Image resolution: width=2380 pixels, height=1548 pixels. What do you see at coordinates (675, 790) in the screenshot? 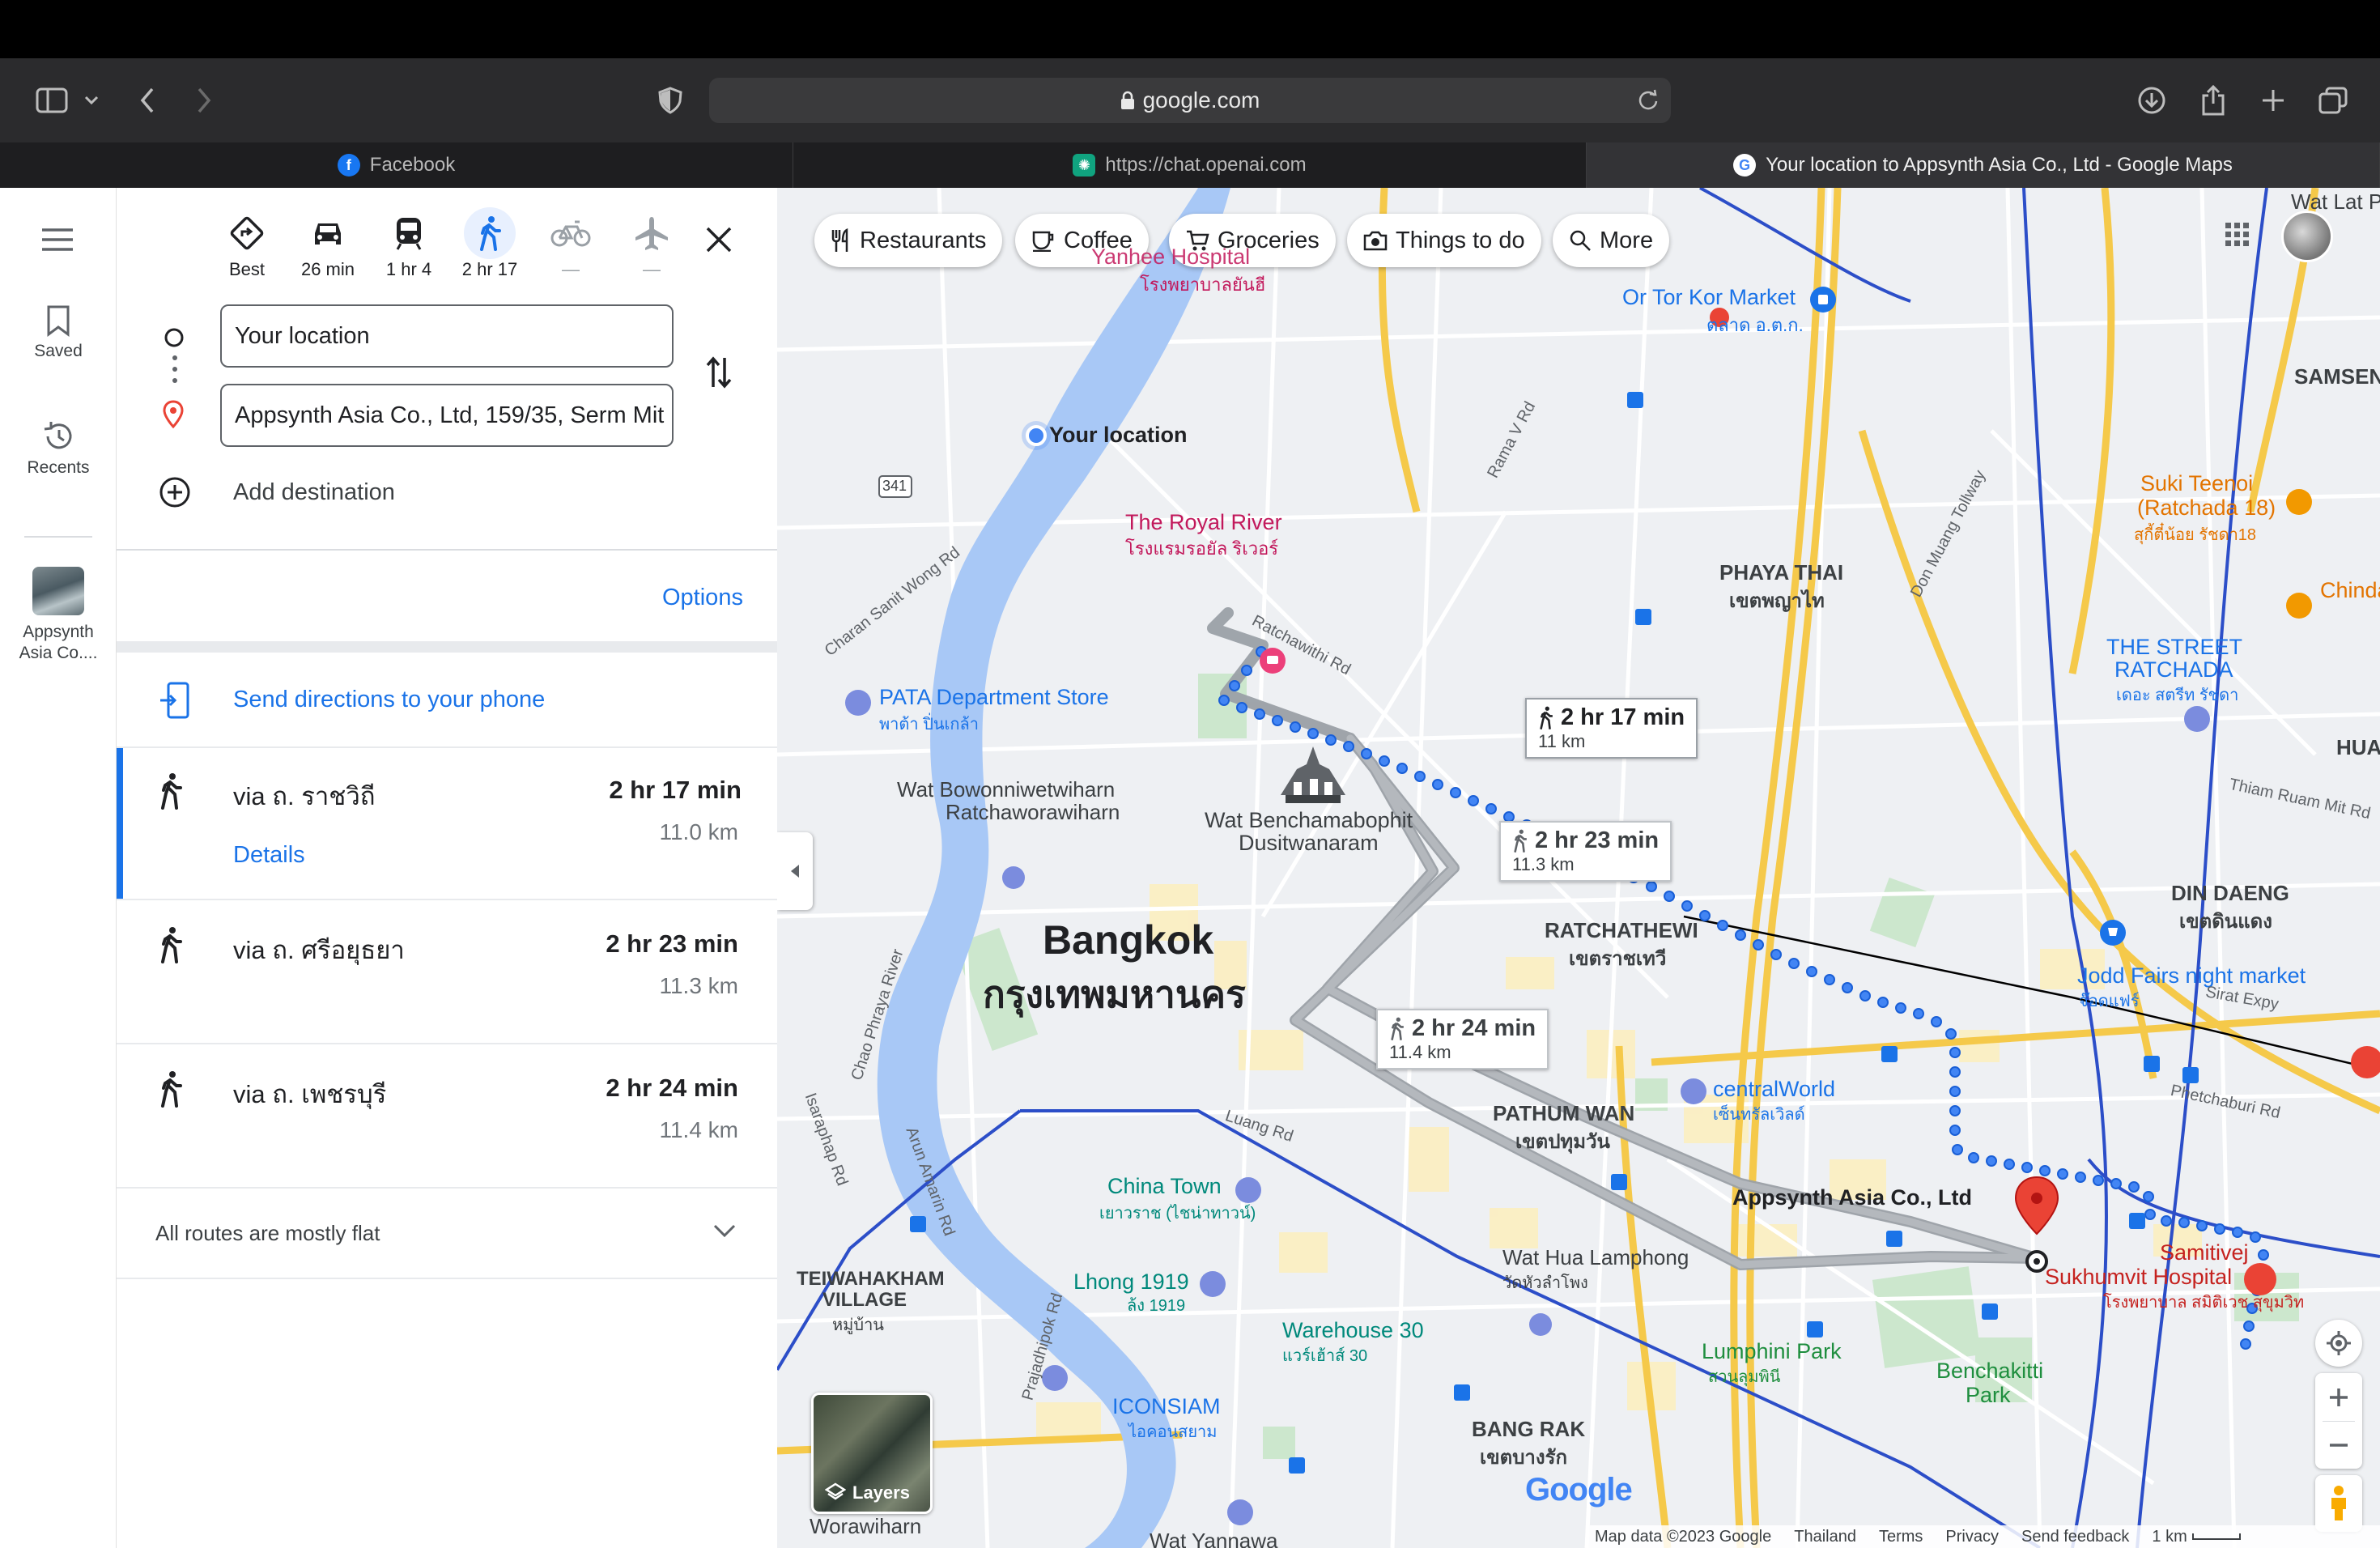
I see `route-time: 2 hr 17 min` at bounding box center [675, 790].